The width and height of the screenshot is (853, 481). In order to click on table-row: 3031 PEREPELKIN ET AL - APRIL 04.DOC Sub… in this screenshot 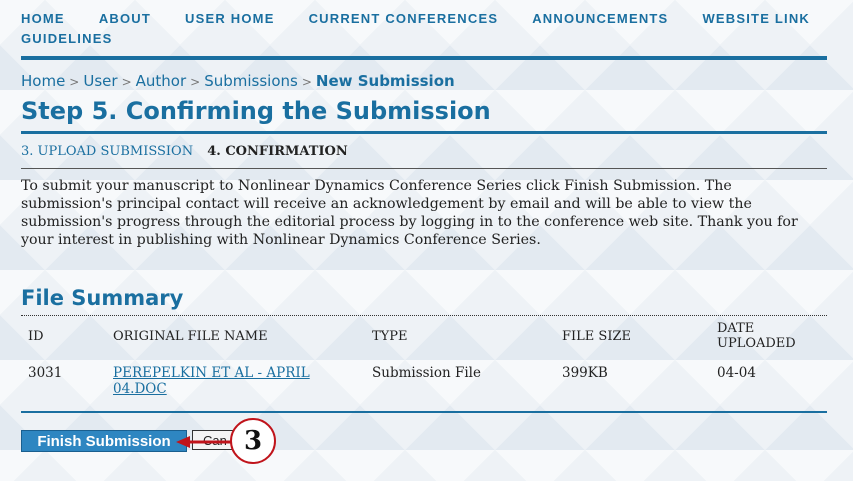, I will do `click(424, 383)`.